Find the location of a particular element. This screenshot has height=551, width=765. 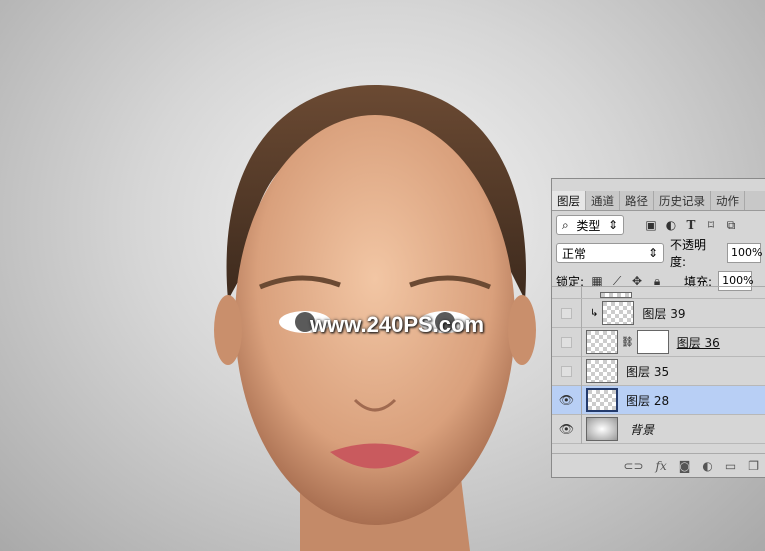

layer-list: ↳ 图层 39 ⛓ 图层 36 图层 35 👁︎ 图层 28 👁︎ 背景 is located at coordinates (658, 365).